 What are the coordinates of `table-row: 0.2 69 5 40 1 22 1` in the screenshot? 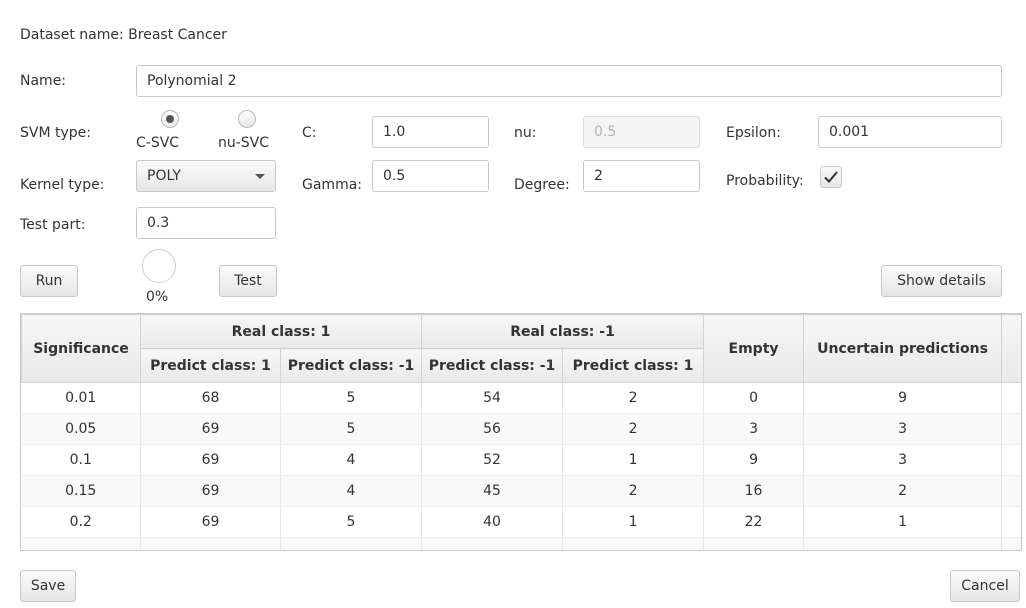 It's located at (521, 522).